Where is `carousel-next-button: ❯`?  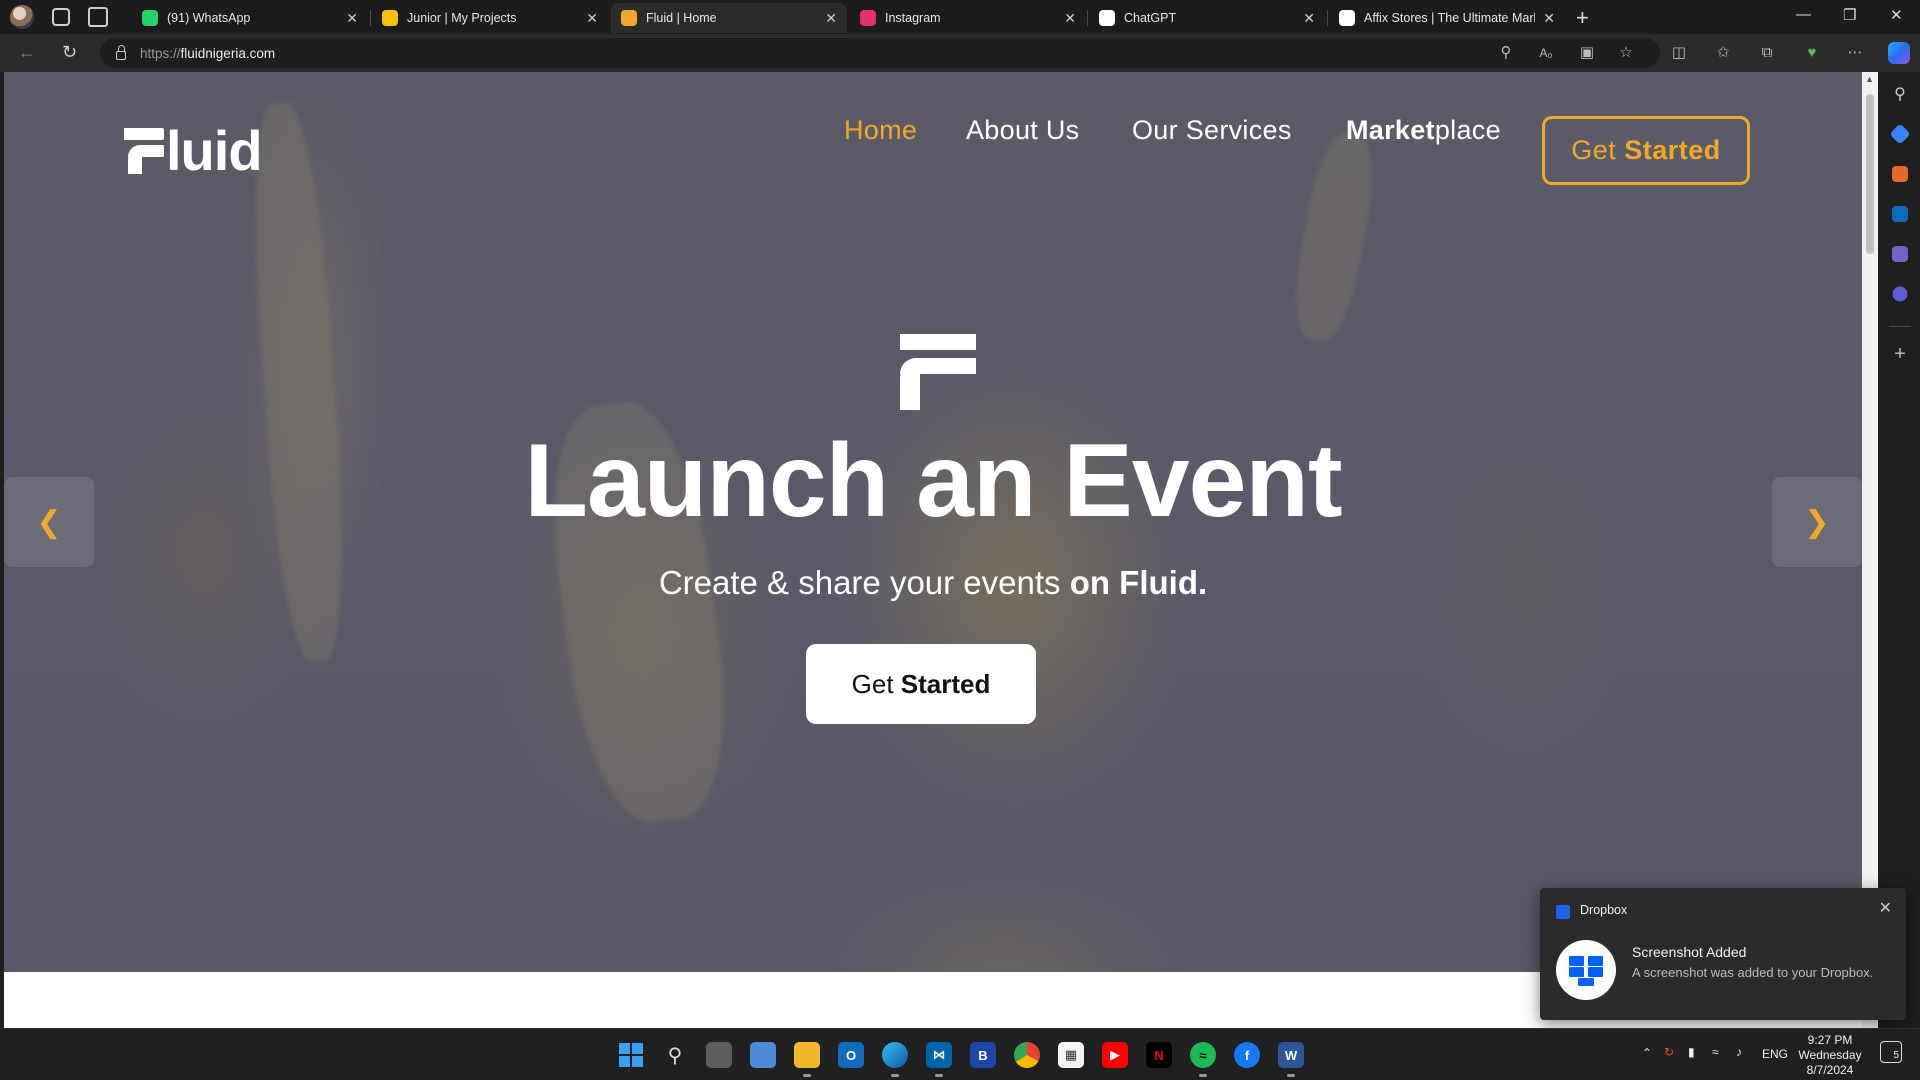 carousel-next-button: ❯ is located at coordinates (1817, 522).